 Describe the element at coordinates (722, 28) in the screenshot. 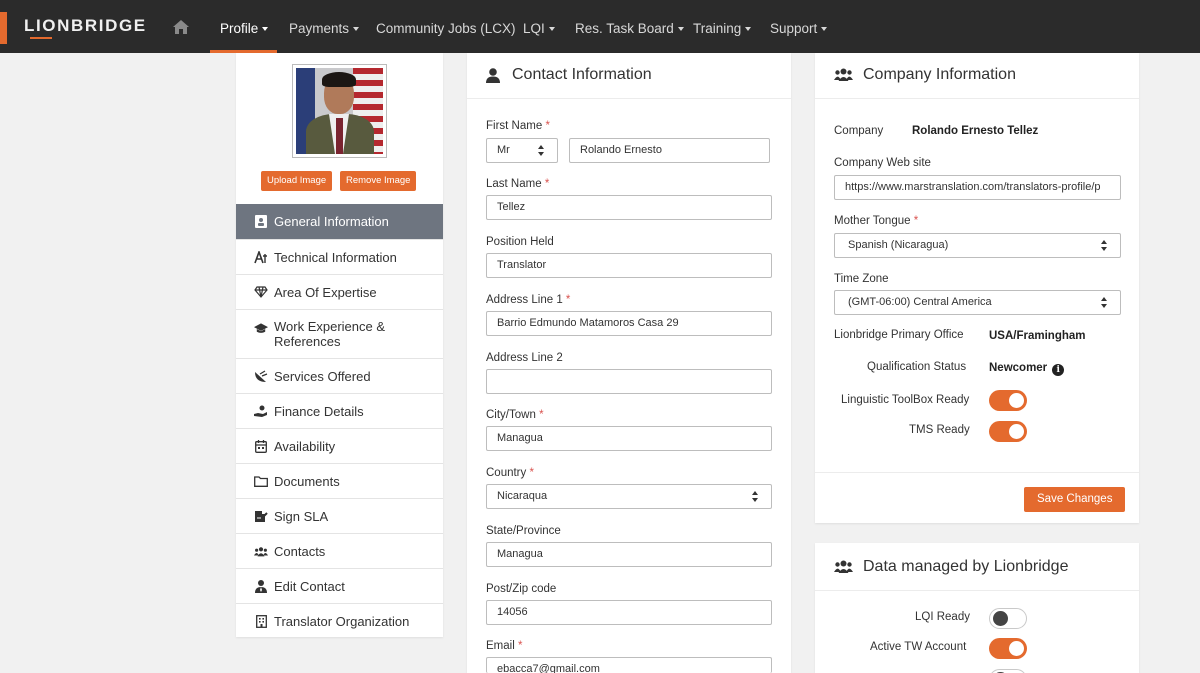

I see `nav-item-training: Training` at that location.